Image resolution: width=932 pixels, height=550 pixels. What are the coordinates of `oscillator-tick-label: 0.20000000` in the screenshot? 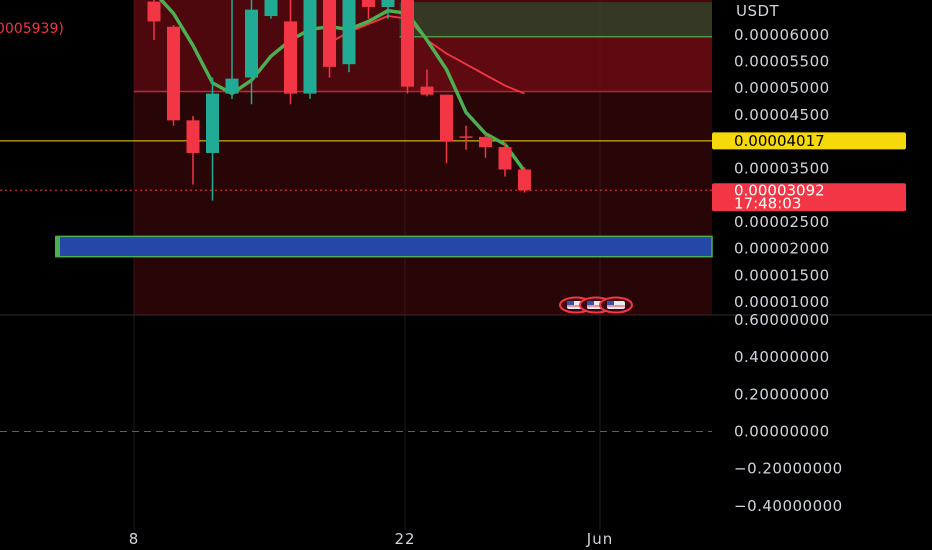 It's located at (782, 394).